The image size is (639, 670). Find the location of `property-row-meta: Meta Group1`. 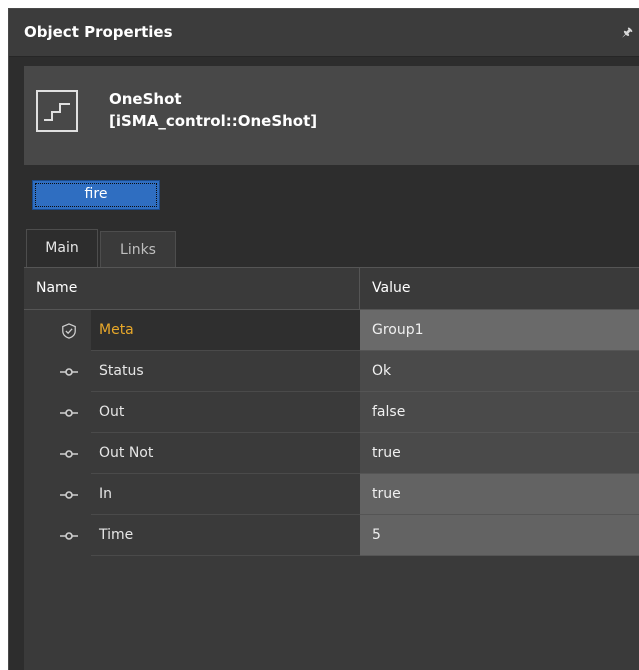

property-row-meta: Meta Group1 is located at coordinates (331, 330).